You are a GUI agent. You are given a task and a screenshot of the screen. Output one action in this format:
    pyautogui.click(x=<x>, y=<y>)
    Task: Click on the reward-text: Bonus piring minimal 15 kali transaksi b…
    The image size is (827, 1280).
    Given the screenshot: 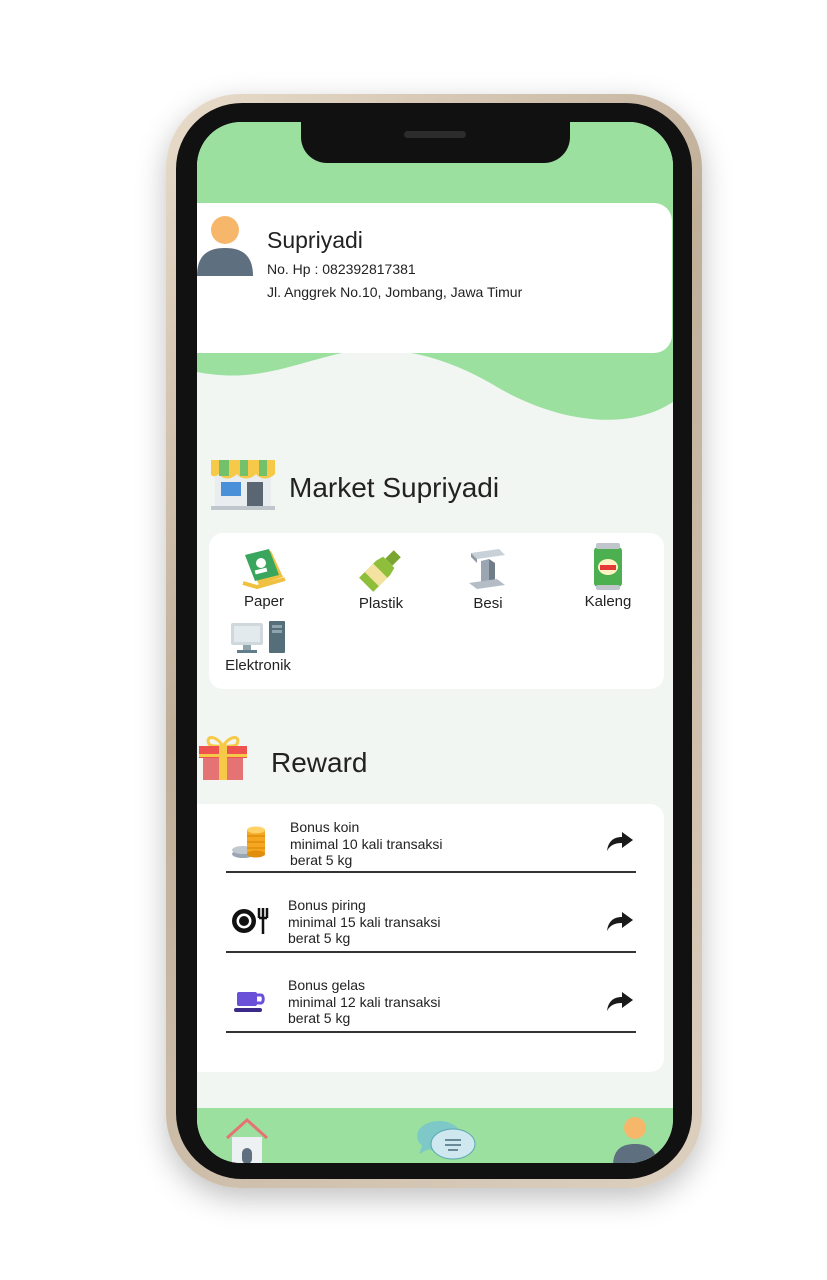 What is the action you would take?
    pyautogui.click(x=364, y=922)
    